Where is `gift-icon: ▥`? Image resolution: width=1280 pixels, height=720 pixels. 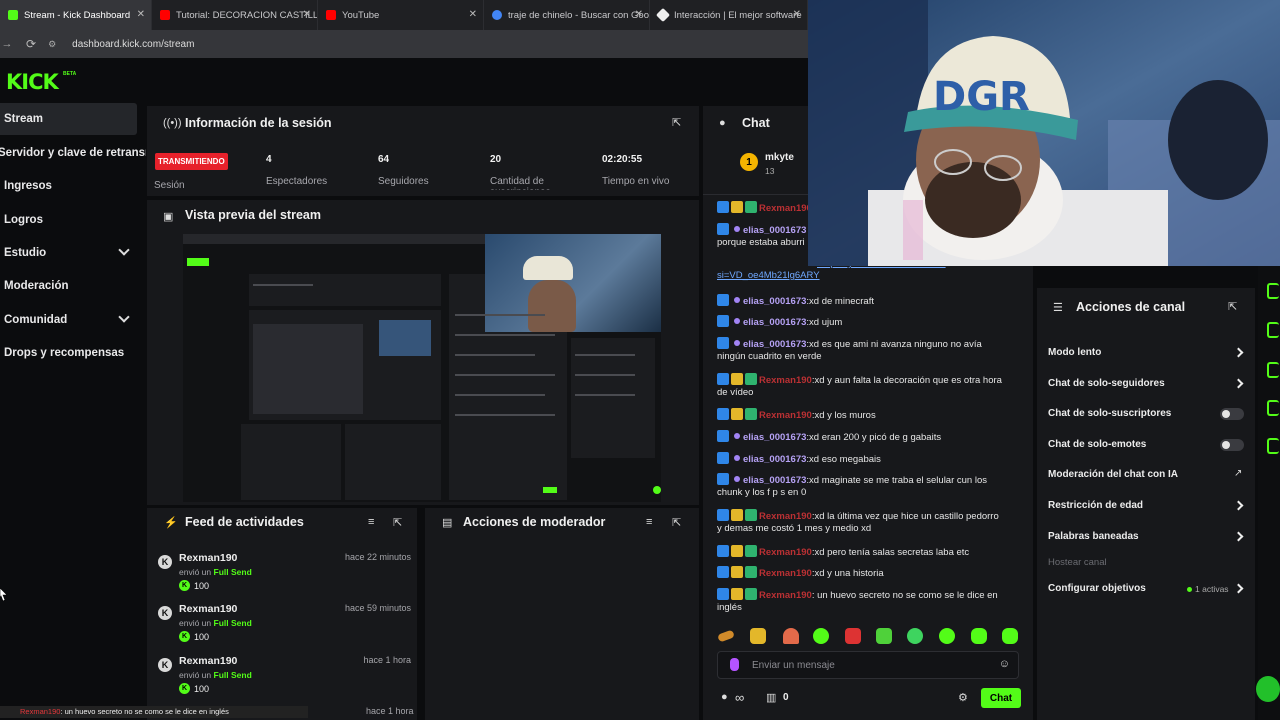 gift-icon: ▥ is located at coordinates (771, 697).